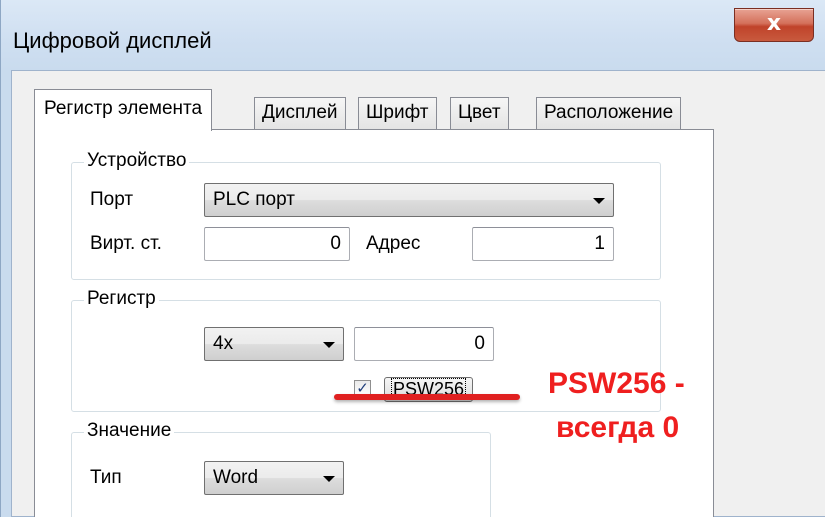 This screenshot has height=517, width=825. I want to click on annotation-line-1: PSW256 -, so click(616, 383).